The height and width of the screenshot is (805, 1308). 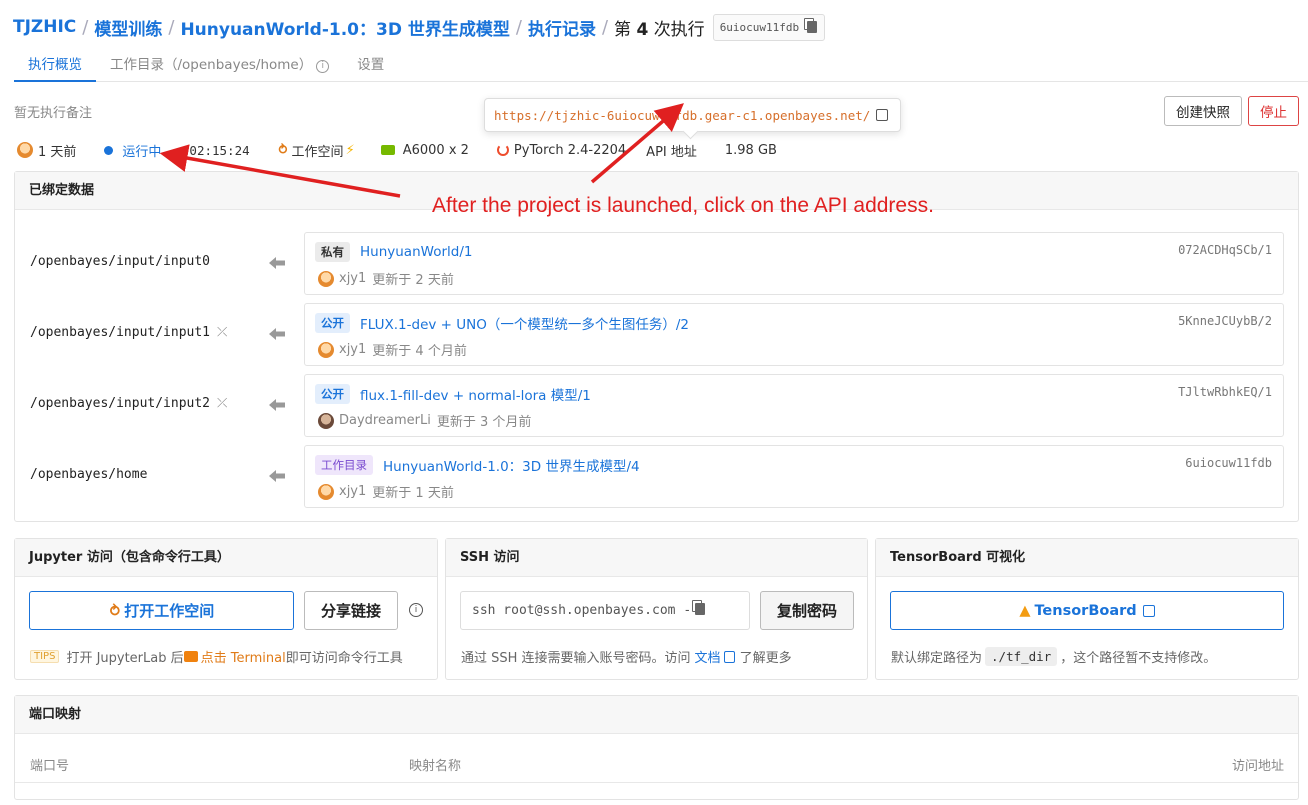 I want to click on breadcrumb-current: 第 4 次执行, so click(x=659, y=27).